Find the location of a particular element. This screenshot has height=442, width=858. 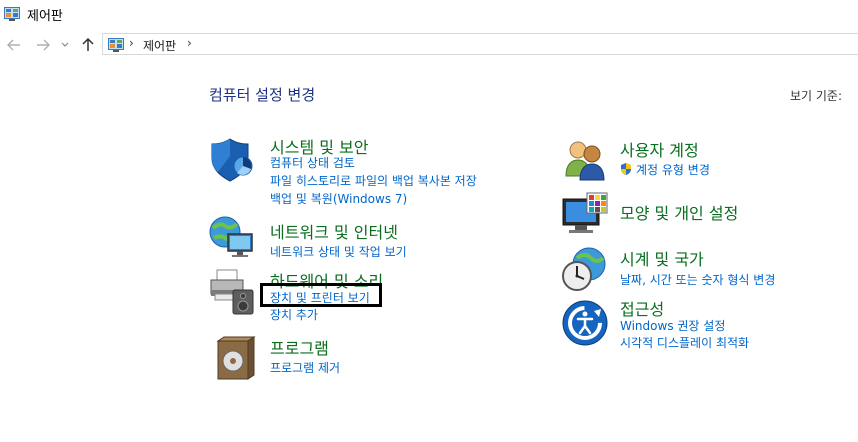

display-personalization-icon is located at coordinates (585, 215).